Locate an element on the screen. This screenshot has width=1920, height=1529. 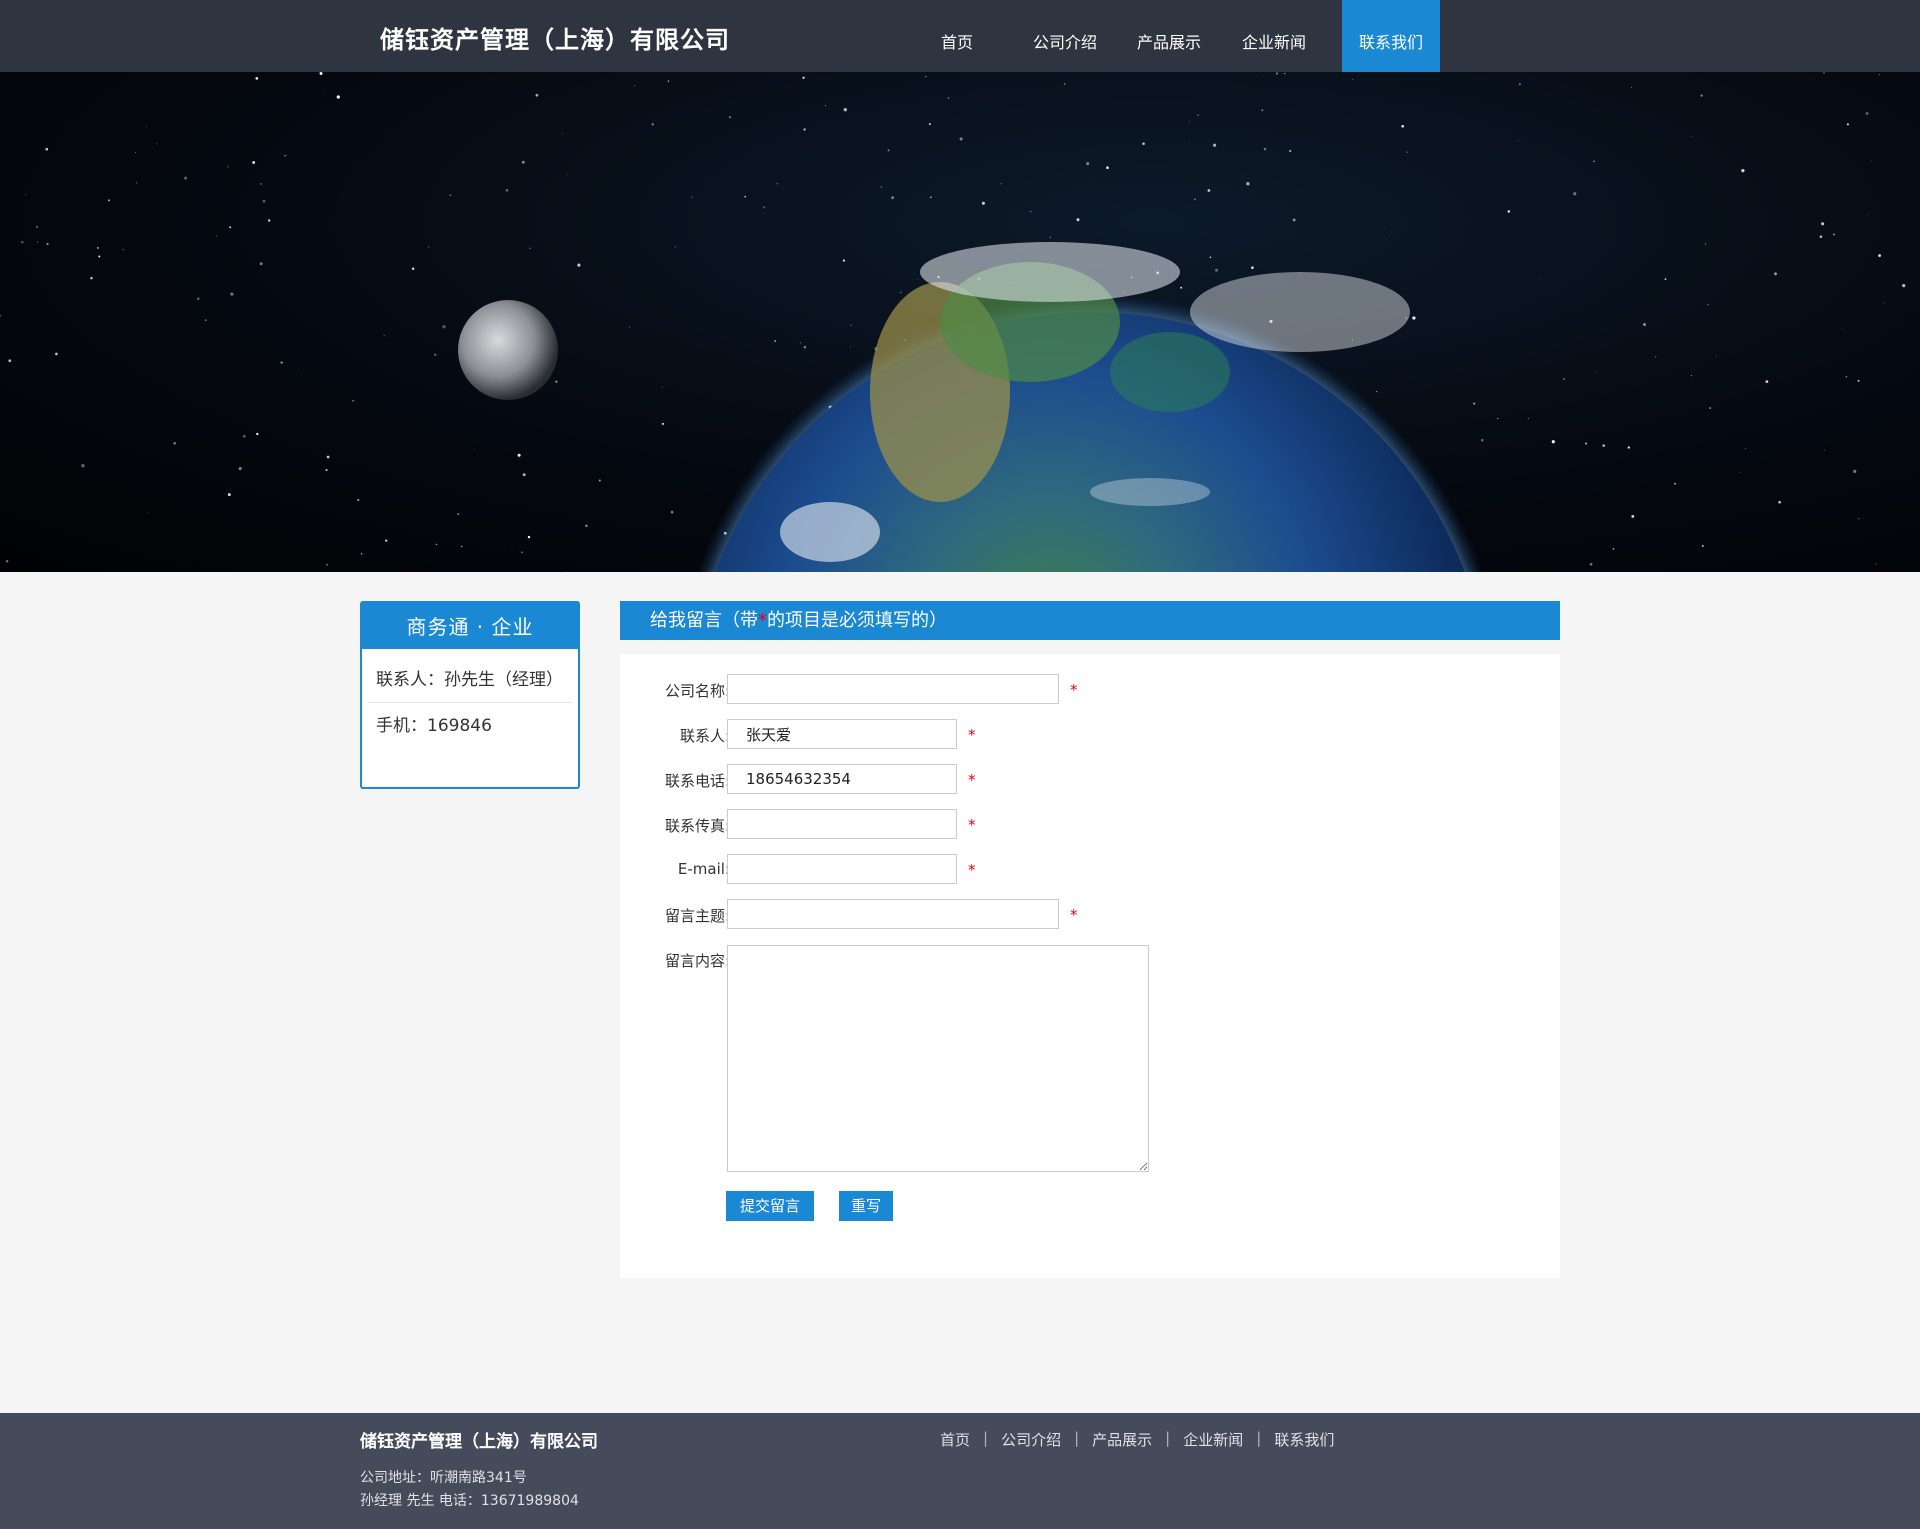
heading-required-star: * is located at coordinates (762, 620).